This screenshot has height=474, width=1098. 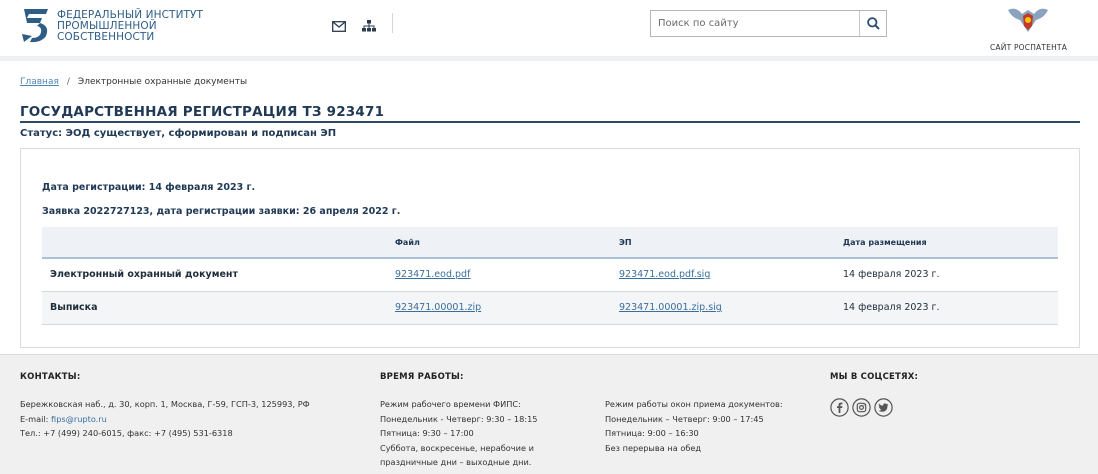 I want to click on facebook-icon, so click(x=839, y=407).